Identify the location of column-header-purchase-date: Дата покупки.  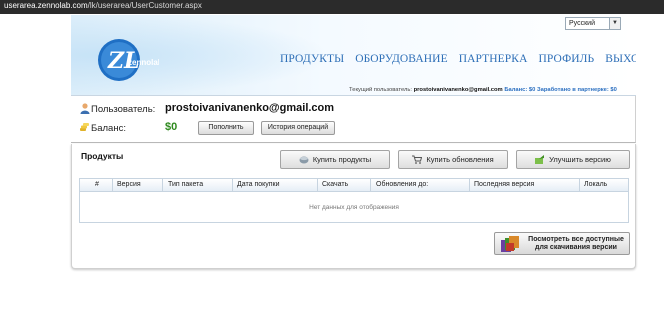
(258, 184).